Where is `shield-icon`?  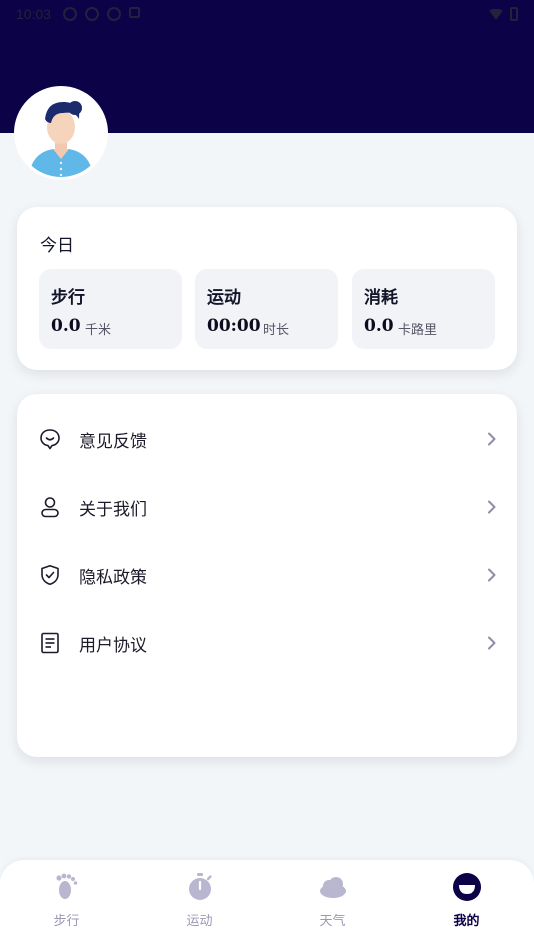 shield-icon is located at coordinates (50, 575).